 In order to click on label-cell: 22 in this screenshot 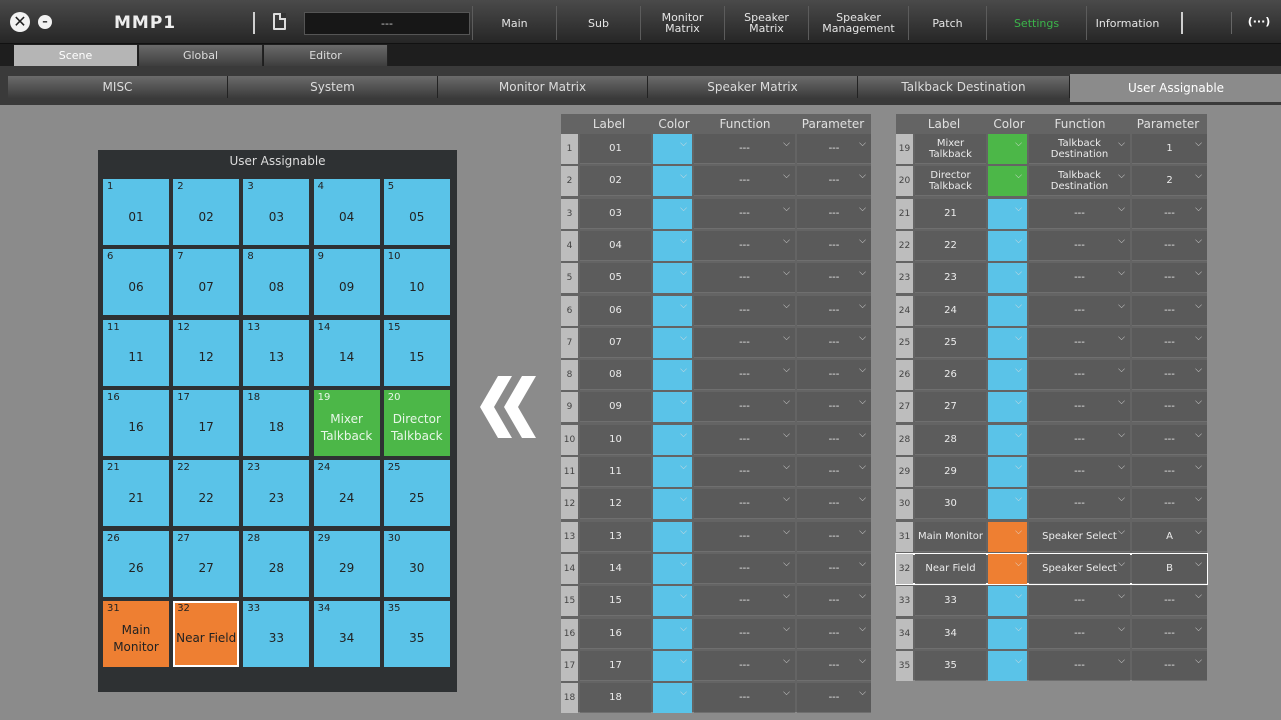, I will do `click(950, 245)`.